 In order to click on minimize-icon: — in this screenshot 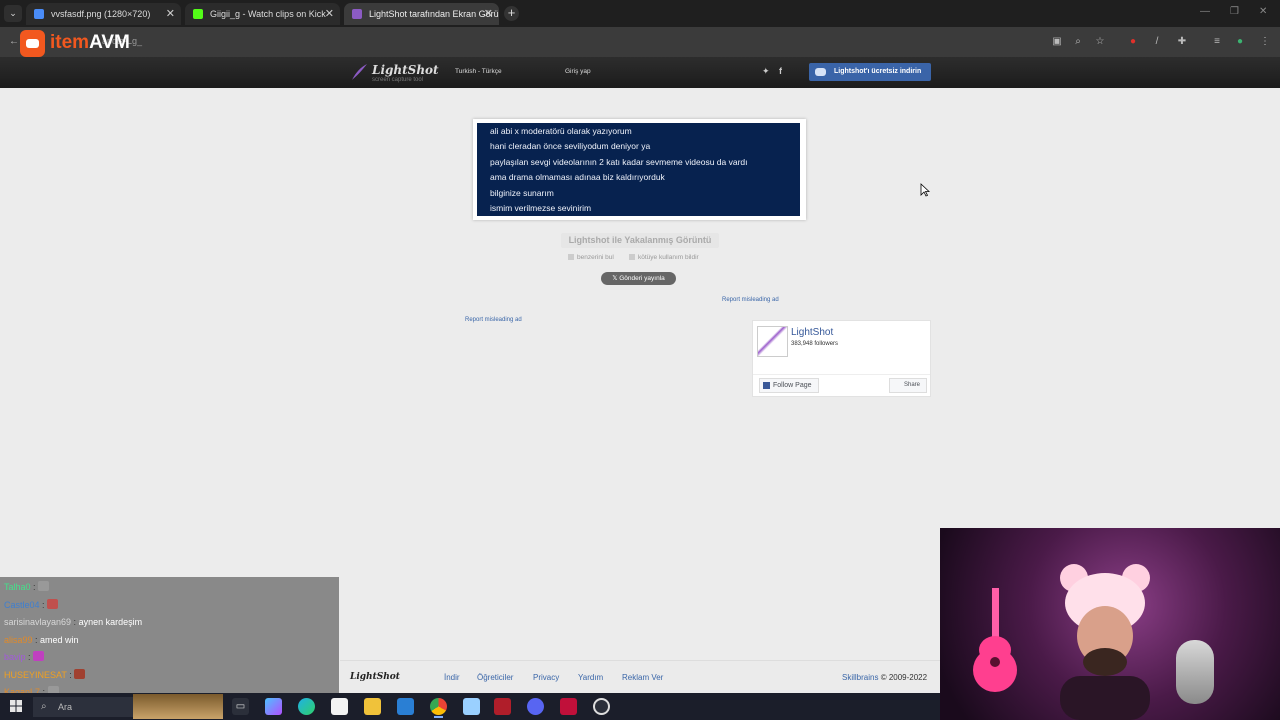, I will do `click(1205, 11)`.